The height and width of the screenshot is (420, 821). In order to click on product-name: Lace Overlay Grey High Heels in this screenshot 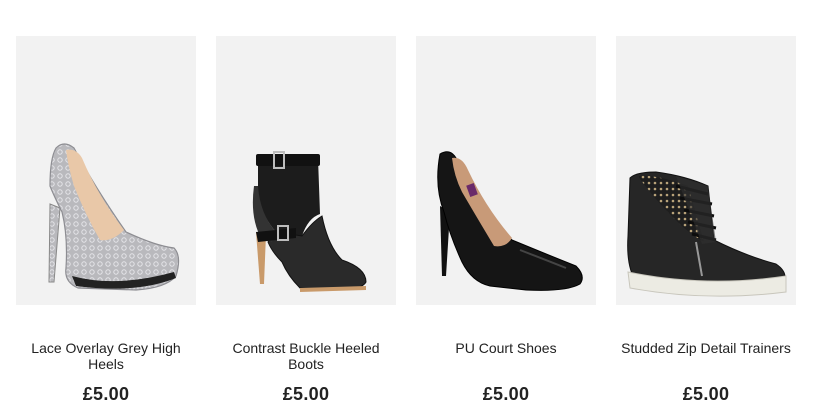, I will do `click(106, 357)`.